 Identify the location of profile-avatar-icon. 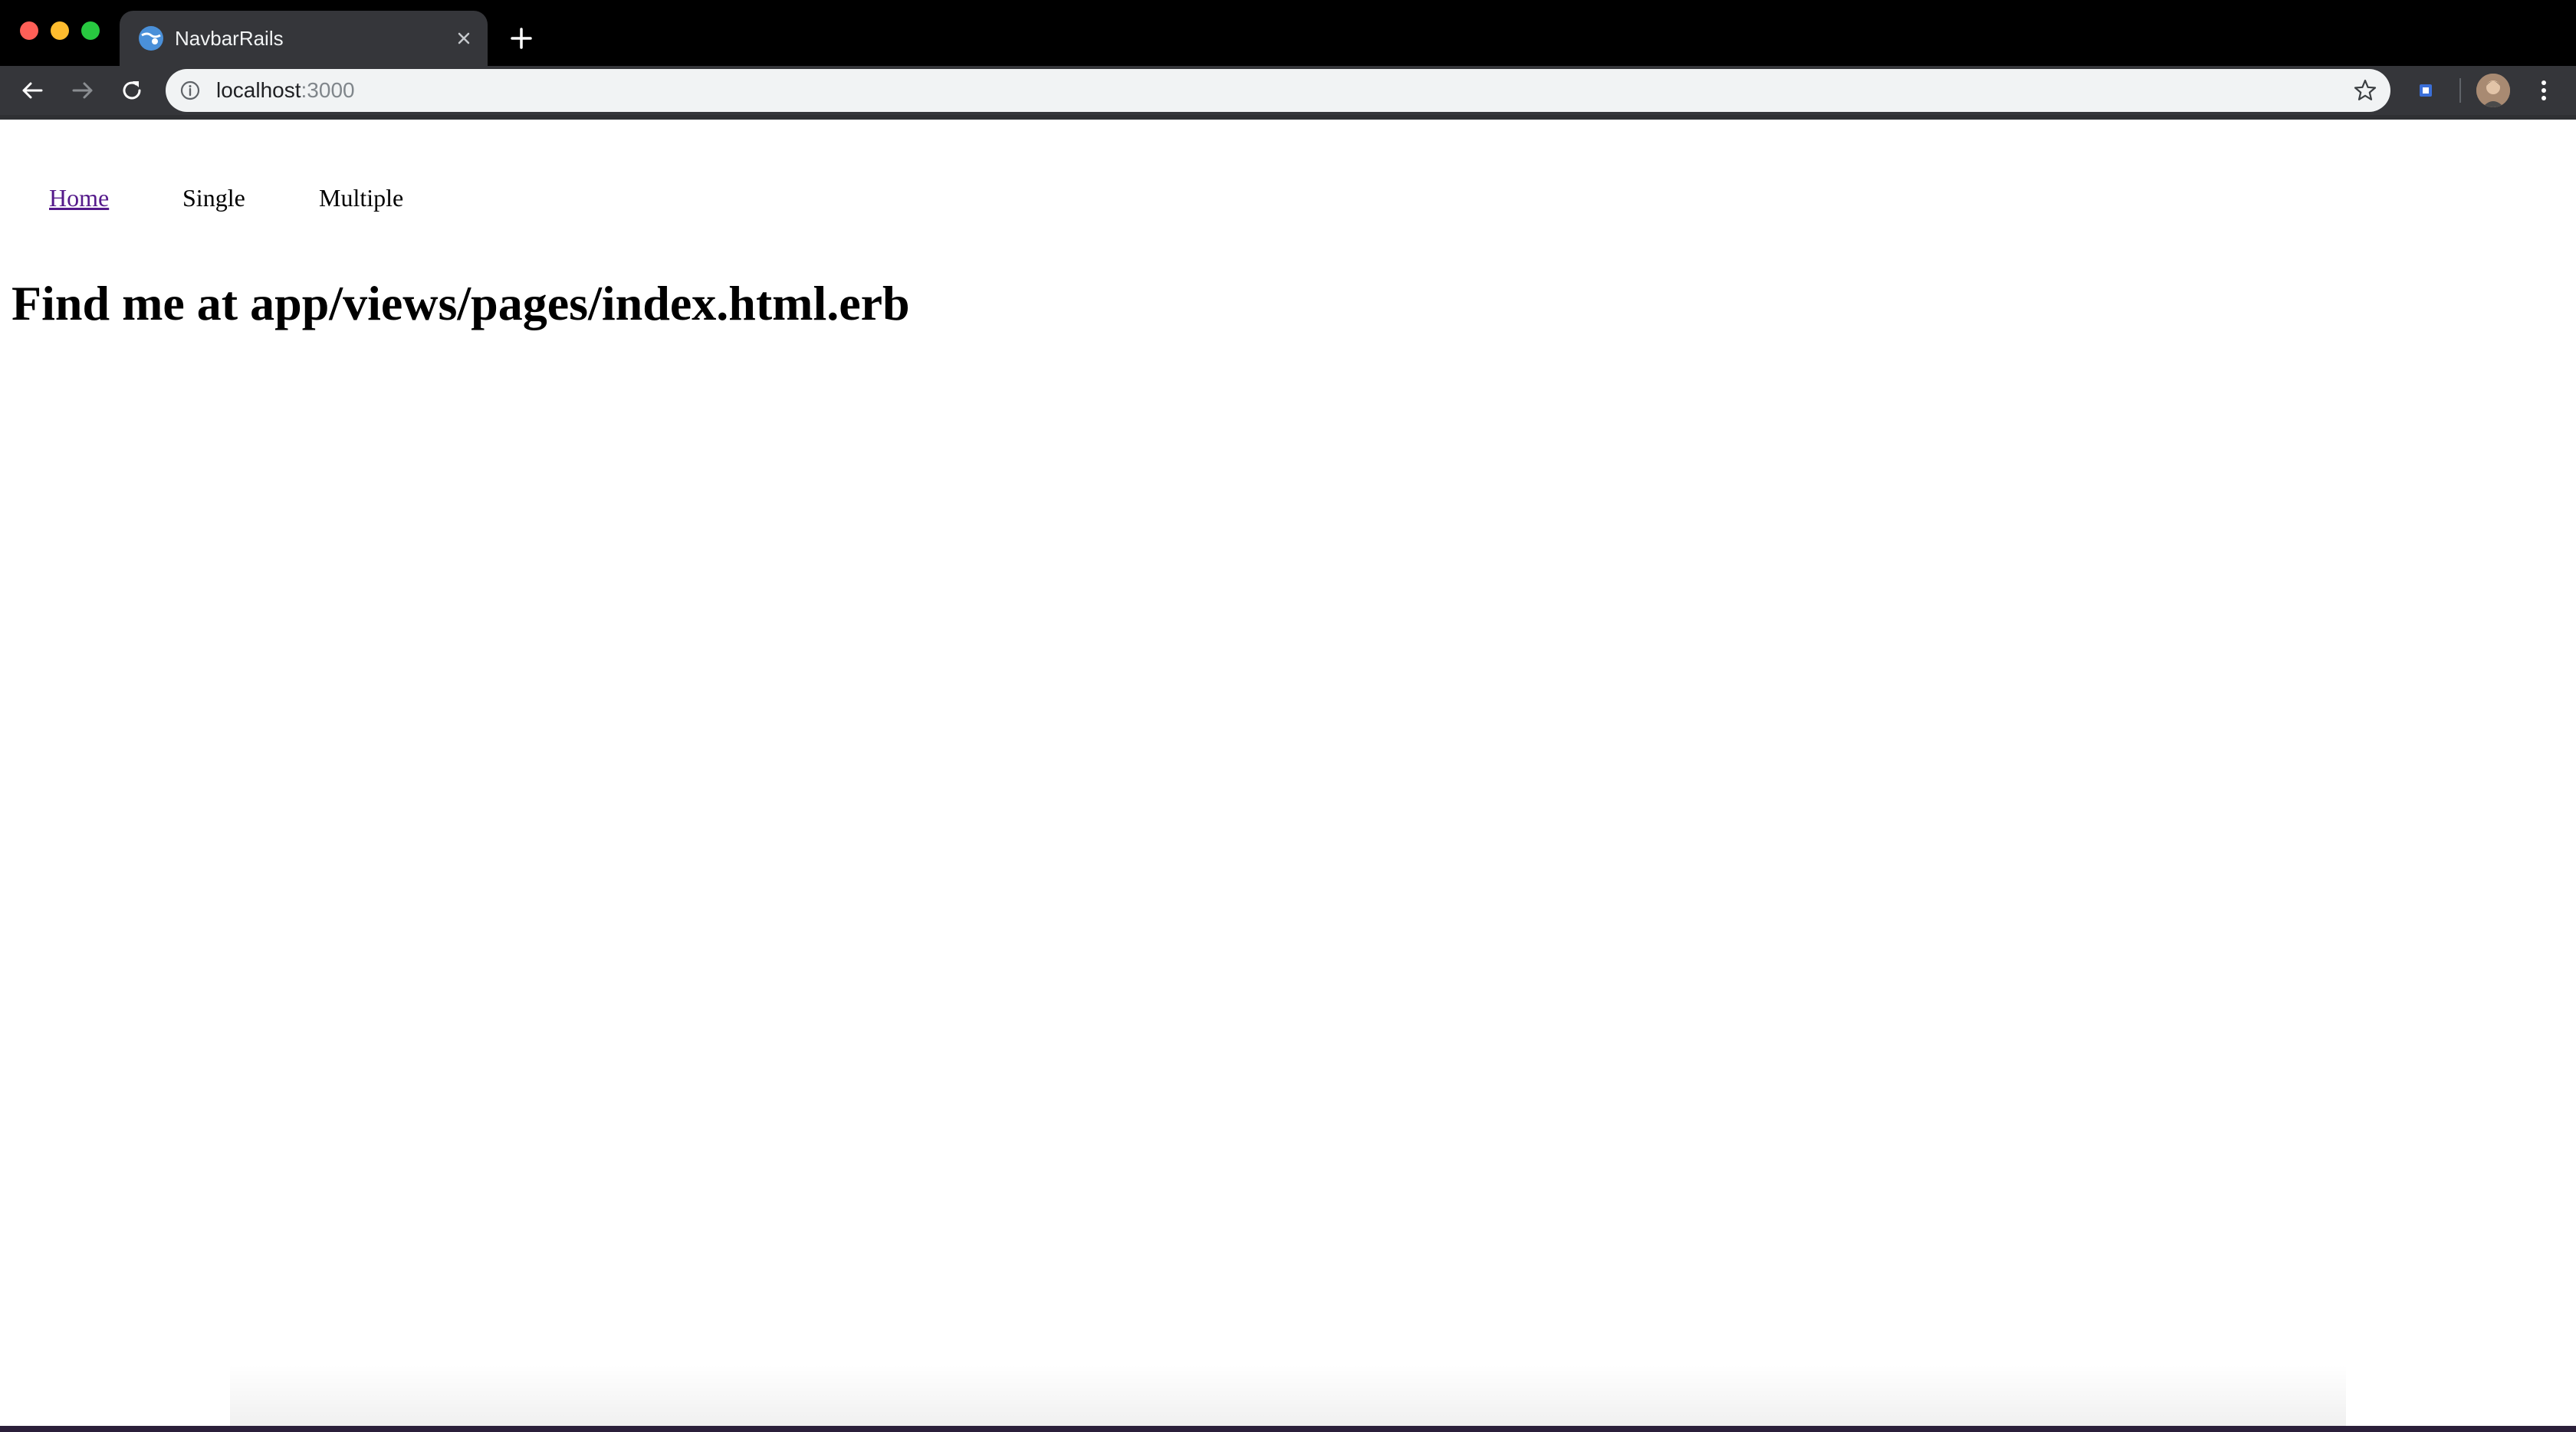
(2493, 91).